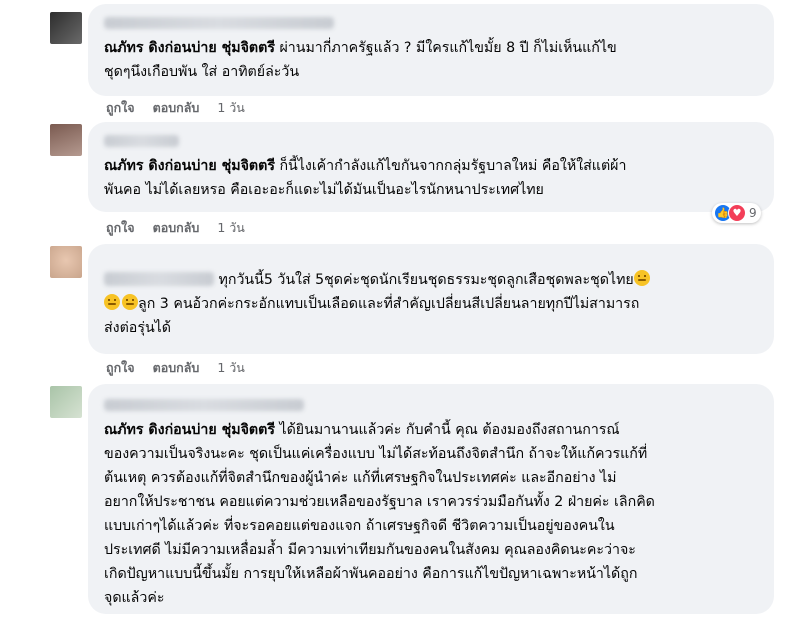 The image size is (800, 619). Describe the element at coordinates (753, 213) in the screenshot. I see `reaction-count: 9` at that location.